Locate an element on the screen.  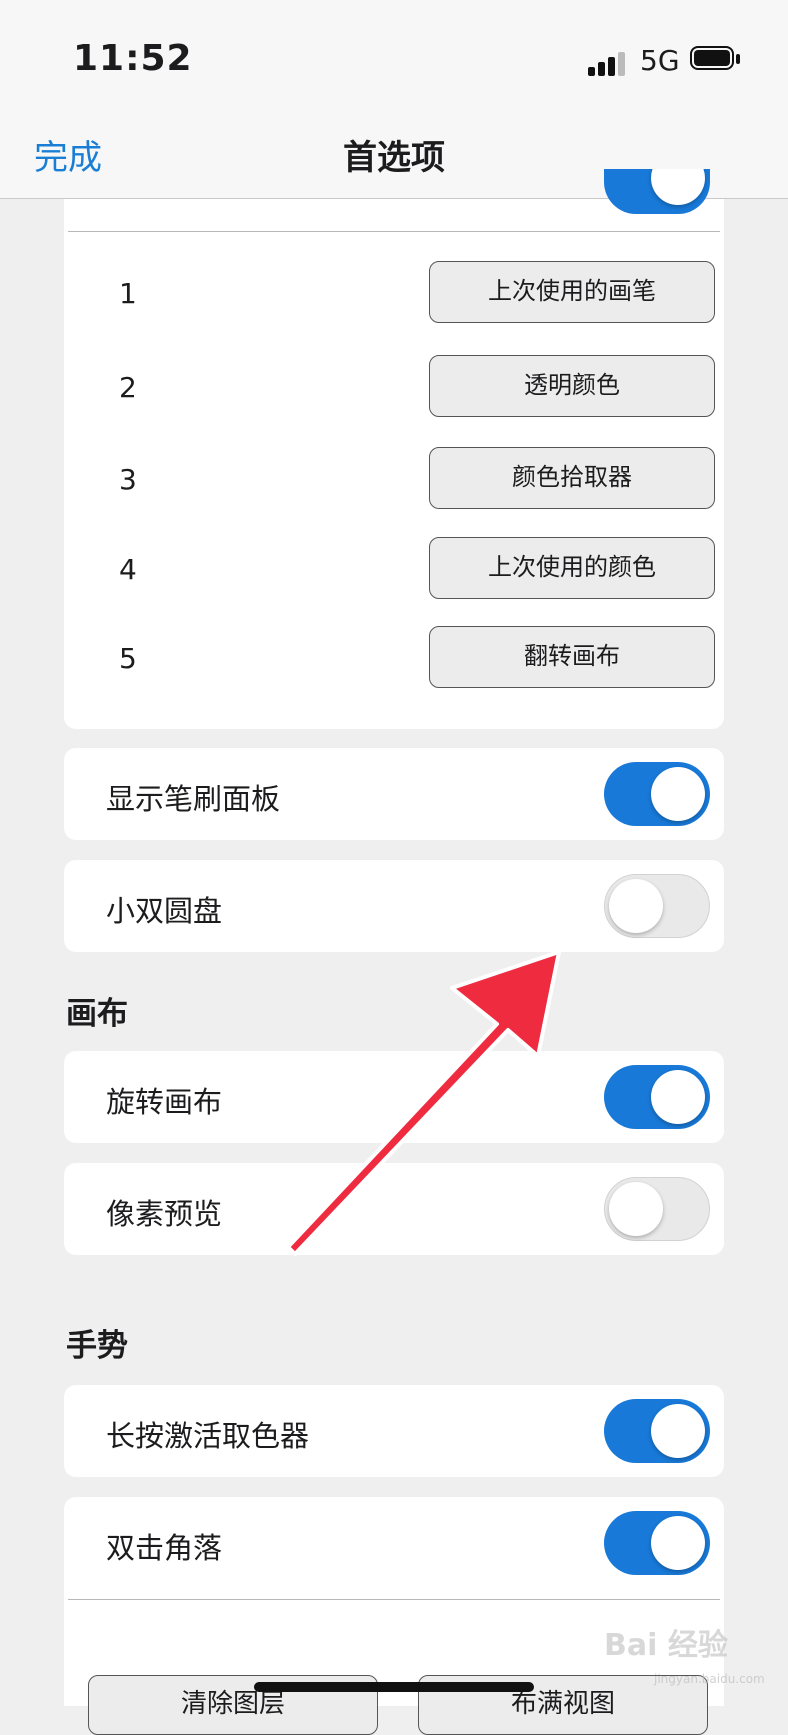
double-tap-corner-card: 双击角落 清除图层 布满视图 is located at coordinates (394, 1616).